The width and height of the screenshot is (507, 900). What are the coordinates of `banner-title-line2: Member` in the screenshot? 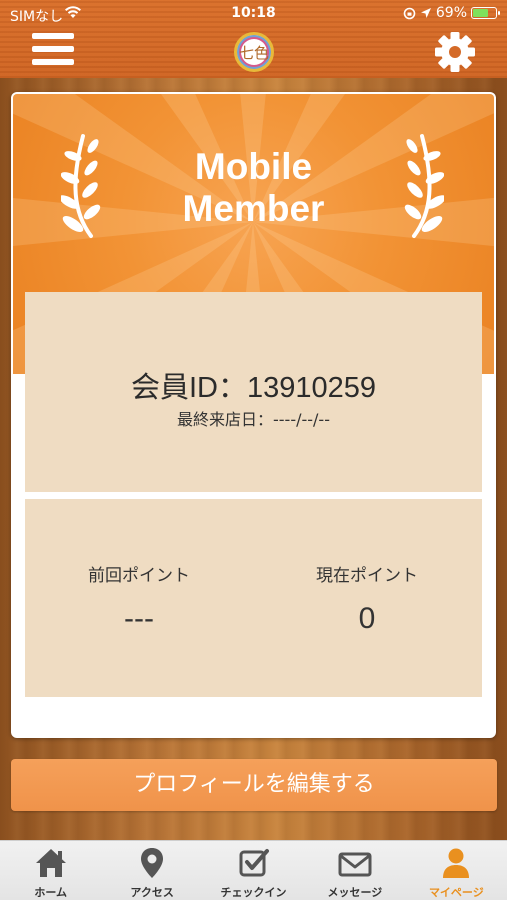 It's located at (253, 208).